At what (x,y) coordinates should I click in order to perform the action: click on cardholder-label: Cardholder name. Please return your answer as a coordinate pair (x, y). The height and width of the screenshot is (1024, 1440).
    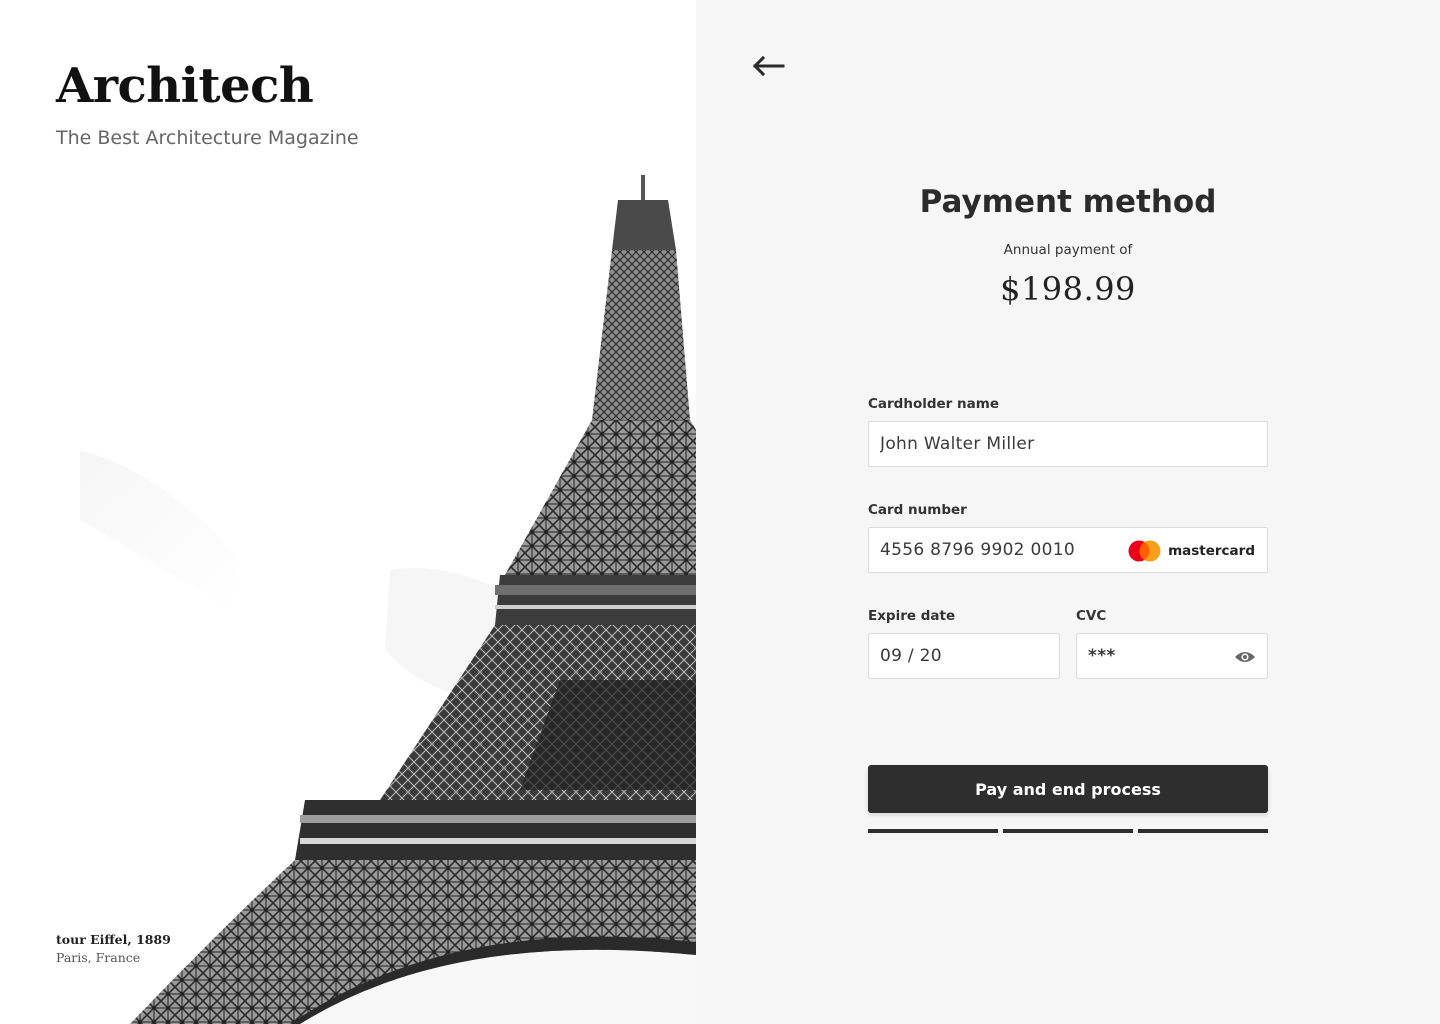
    Looking at the image, I should click on (933, 404).